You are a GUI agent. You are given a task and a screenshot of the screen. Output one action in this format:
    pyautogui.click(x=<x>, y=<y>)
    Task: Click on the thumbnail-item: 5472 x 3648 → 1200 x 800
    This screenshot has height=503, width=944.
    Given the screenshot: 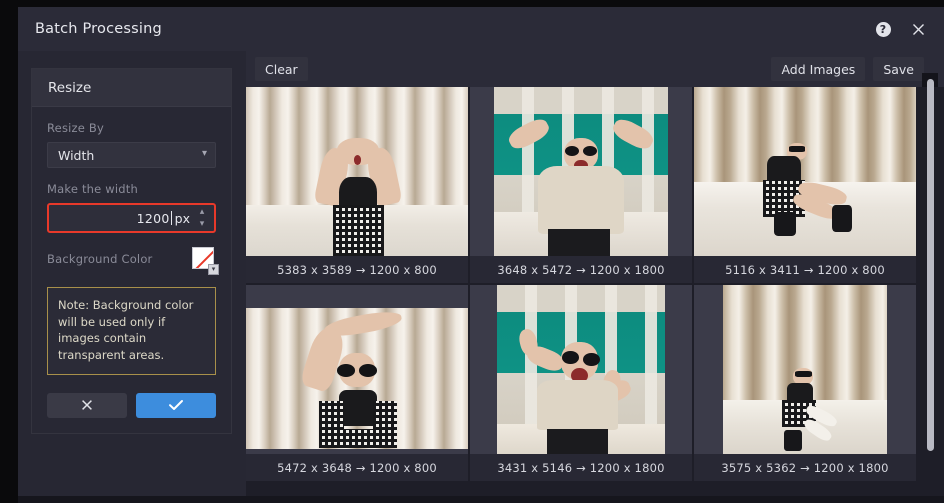 What is the action you would take?
    pyautogui.click(x=357, y=383)
    